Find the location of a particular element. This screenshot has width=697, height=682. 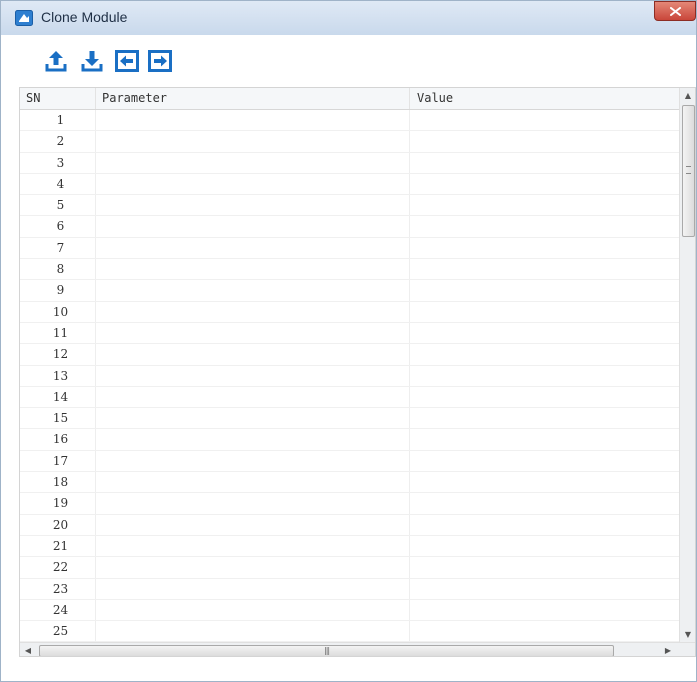

horizontal-scrollbar: ◀ ||| ▶ is located at coordinates (357, 649).